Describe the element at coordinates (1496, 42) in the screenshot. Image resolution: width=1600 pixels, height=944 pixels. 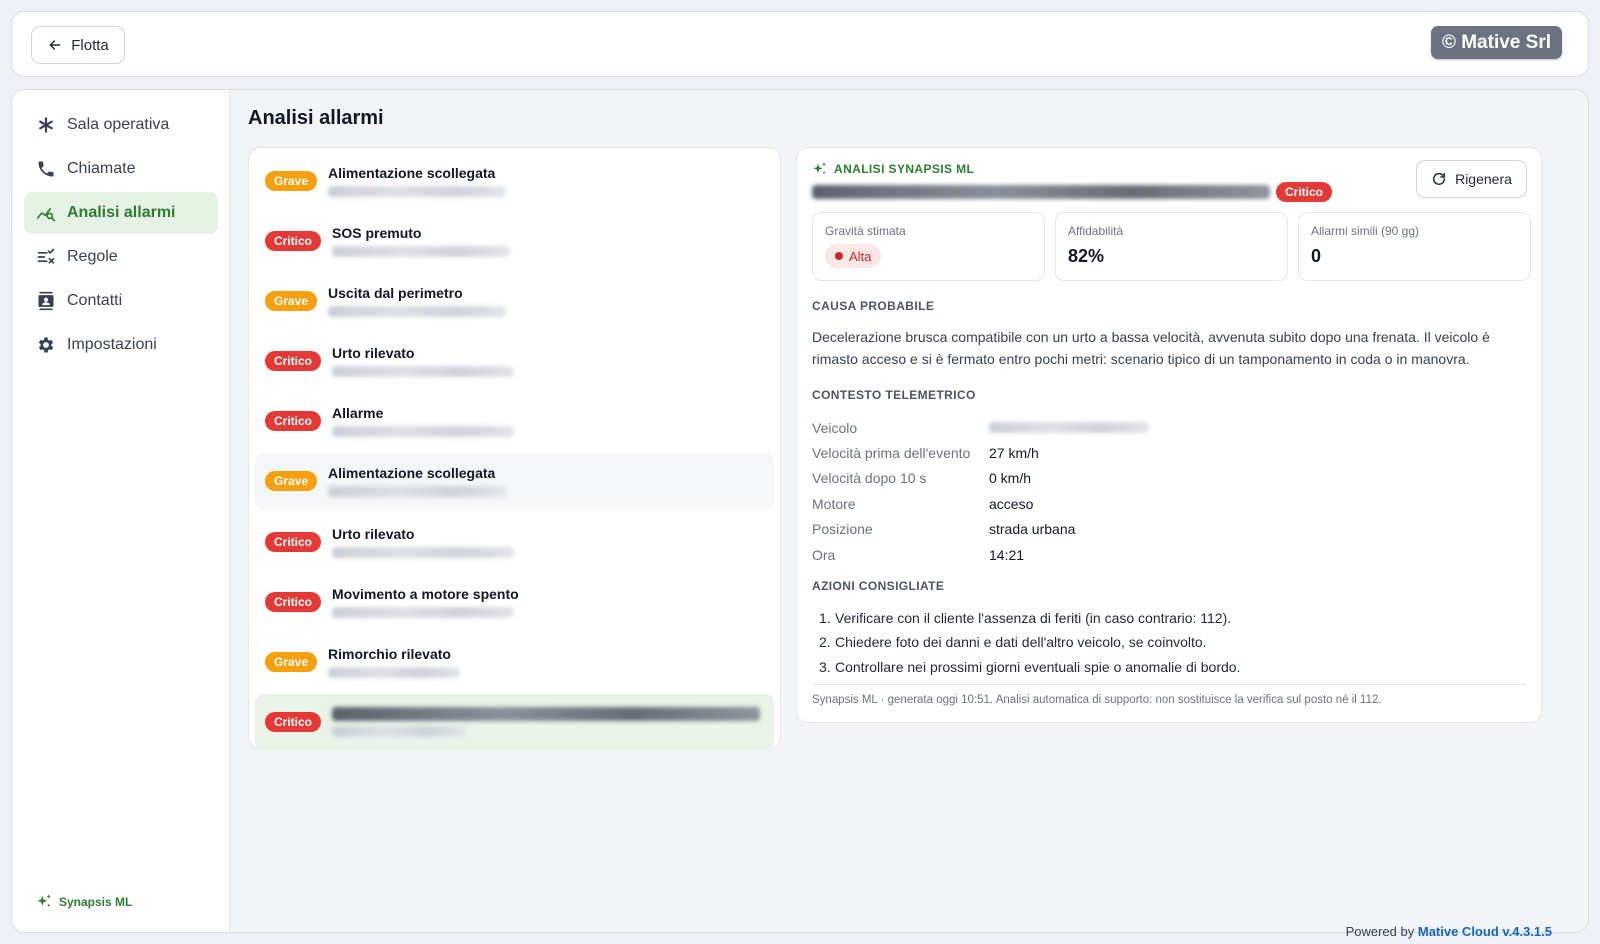
I see `brand-badge: © Mative Srl` at that location.